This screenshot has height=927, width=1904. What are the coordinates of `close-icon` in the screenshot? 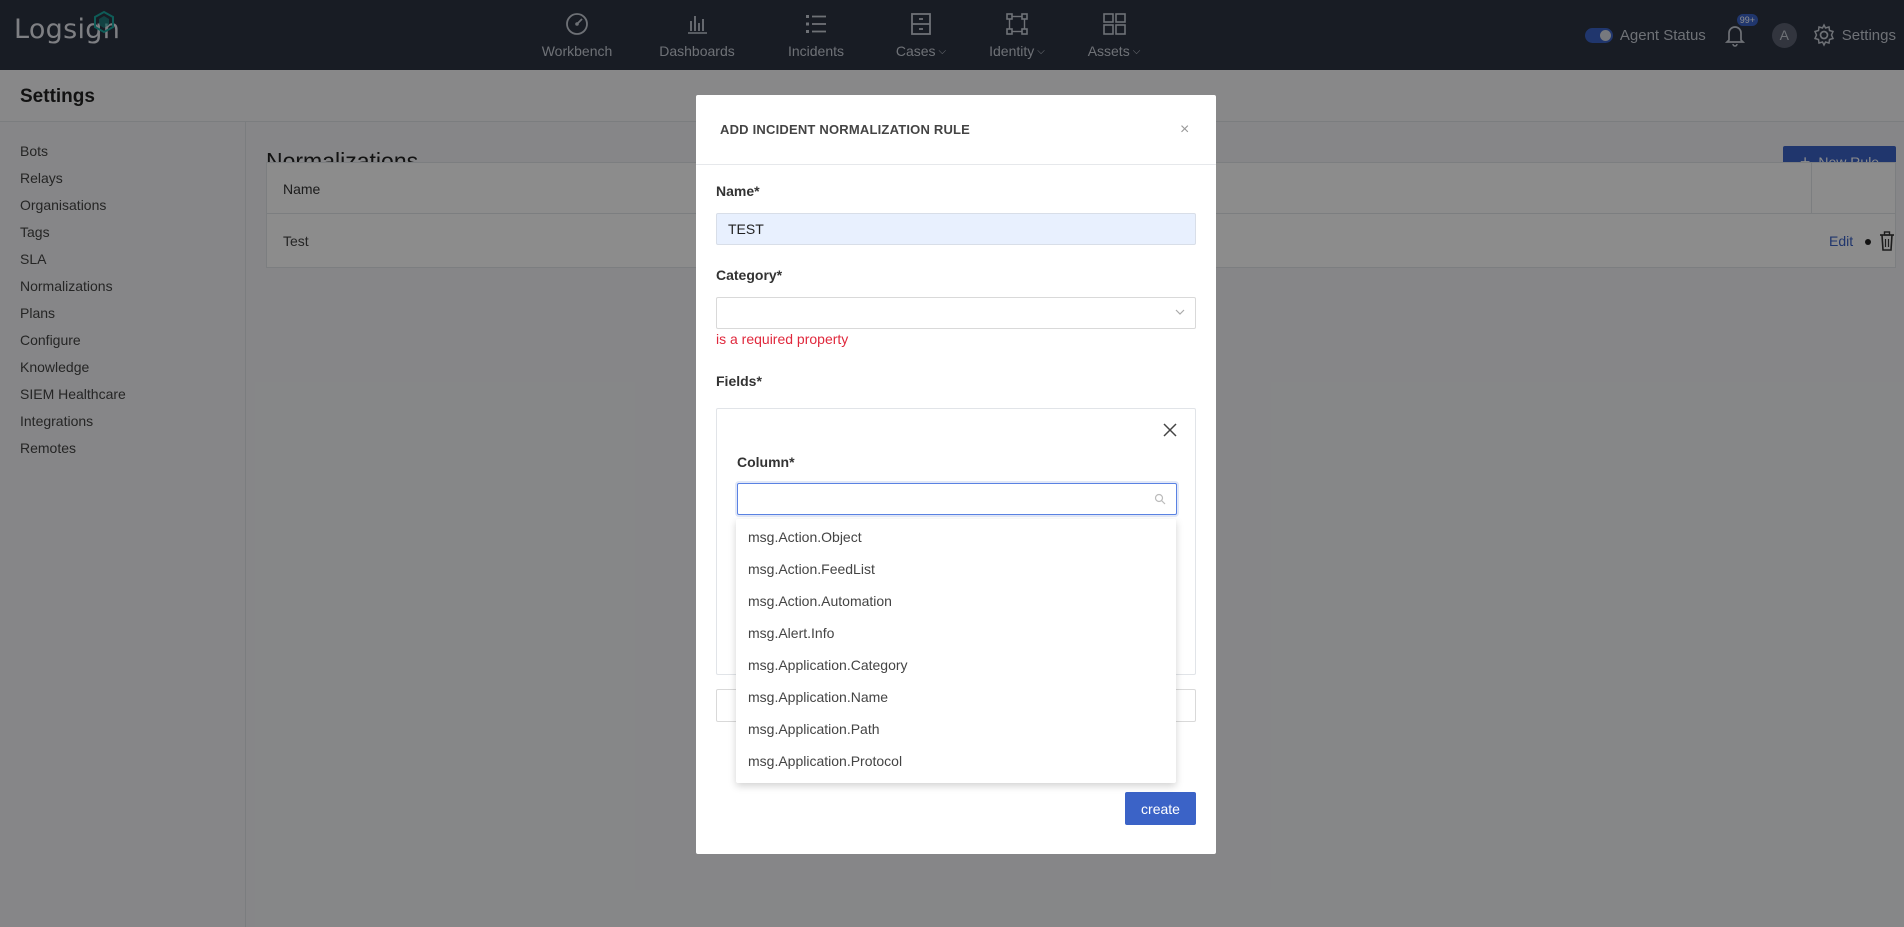 It's located at (1170, 430).